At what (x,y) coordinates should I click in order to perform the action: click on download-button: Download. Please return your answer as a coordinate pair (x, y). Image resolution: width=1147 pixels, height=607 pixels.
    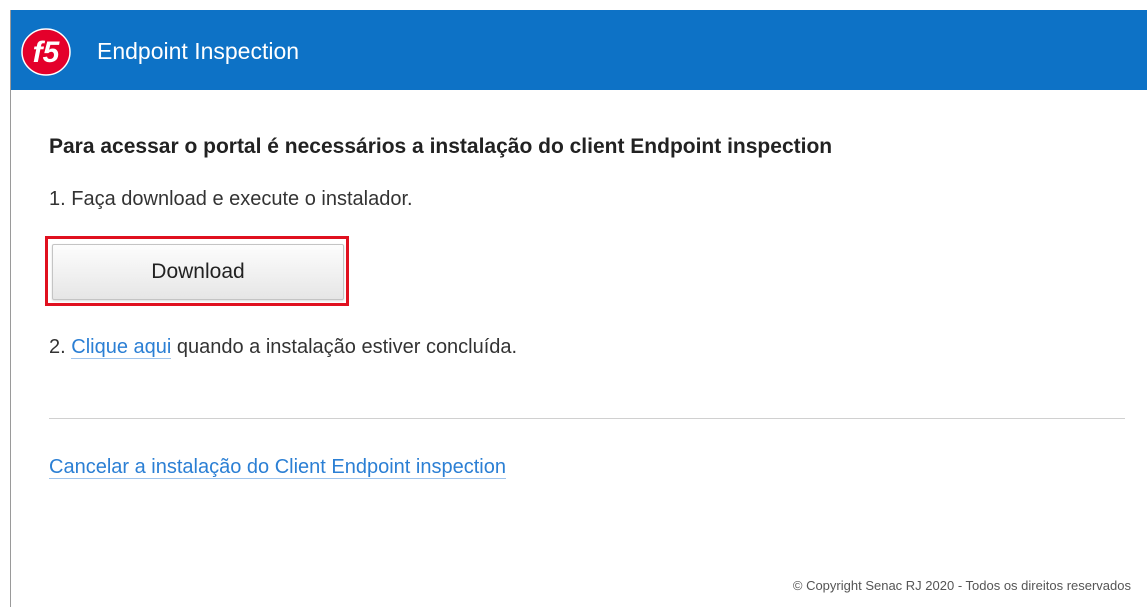
    Looking at the image, I should click on (198, 272).